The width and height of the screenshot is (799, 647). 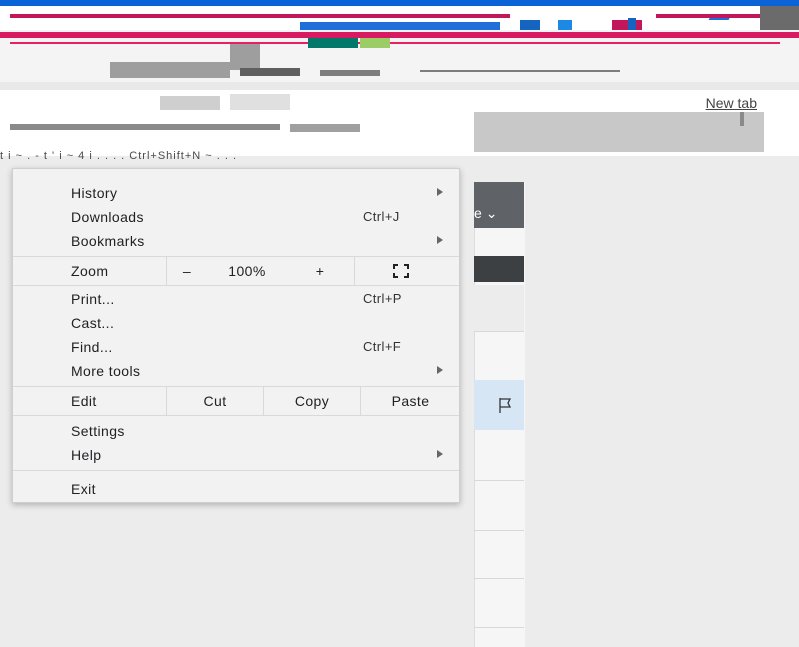 I want to click on edit-row: Edit Cut Copy Paste, so click(x=236, y=401).